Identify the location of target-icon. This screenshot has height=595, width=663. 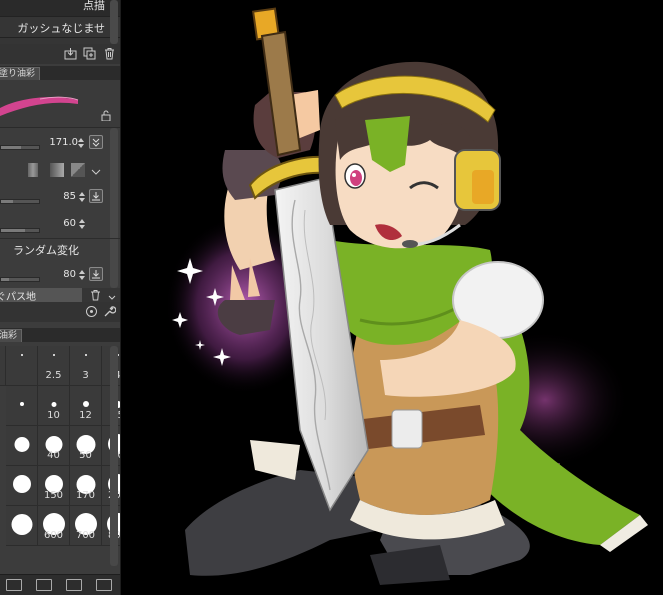
(91, 311).